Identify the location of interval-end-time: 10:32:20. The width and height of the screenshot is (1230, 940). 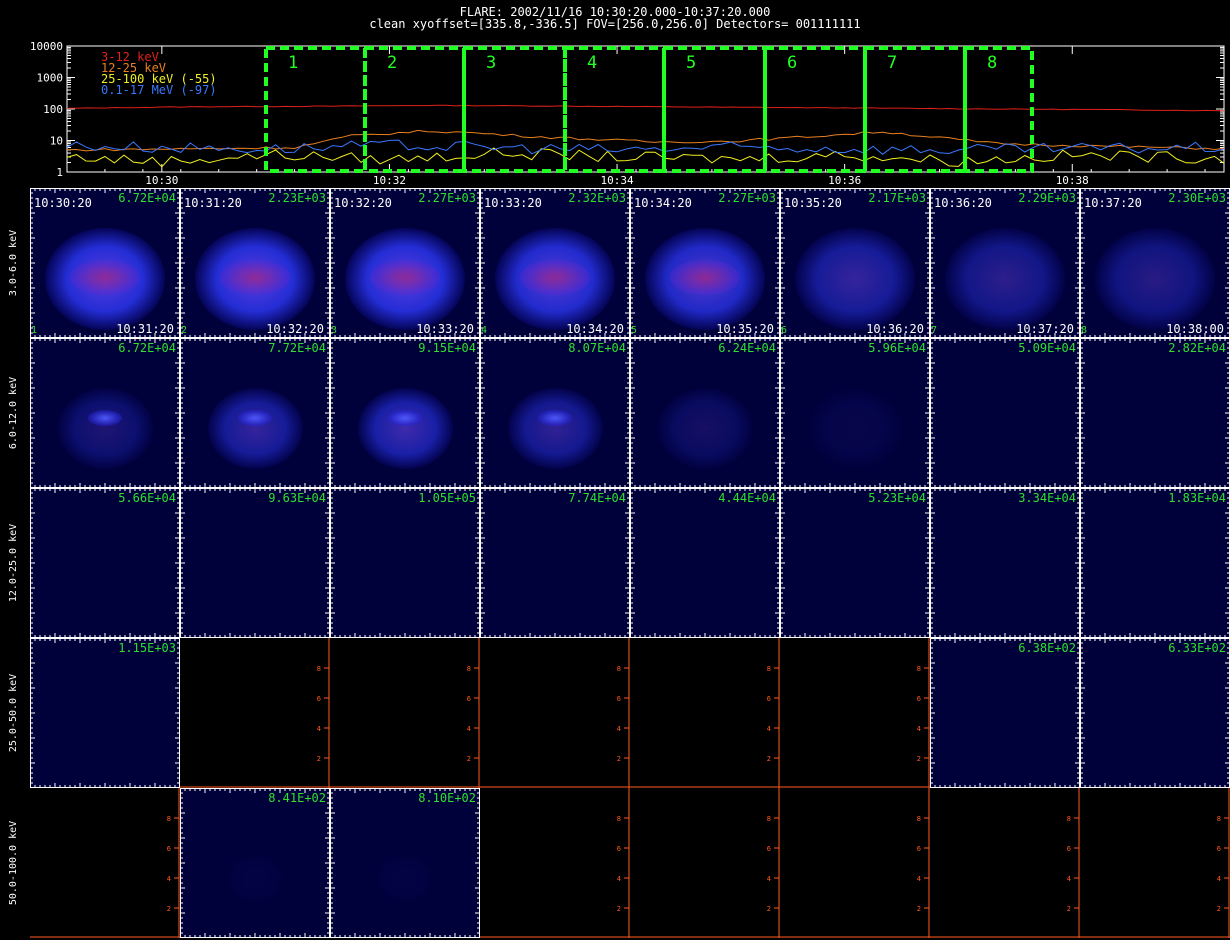
(295, 329).